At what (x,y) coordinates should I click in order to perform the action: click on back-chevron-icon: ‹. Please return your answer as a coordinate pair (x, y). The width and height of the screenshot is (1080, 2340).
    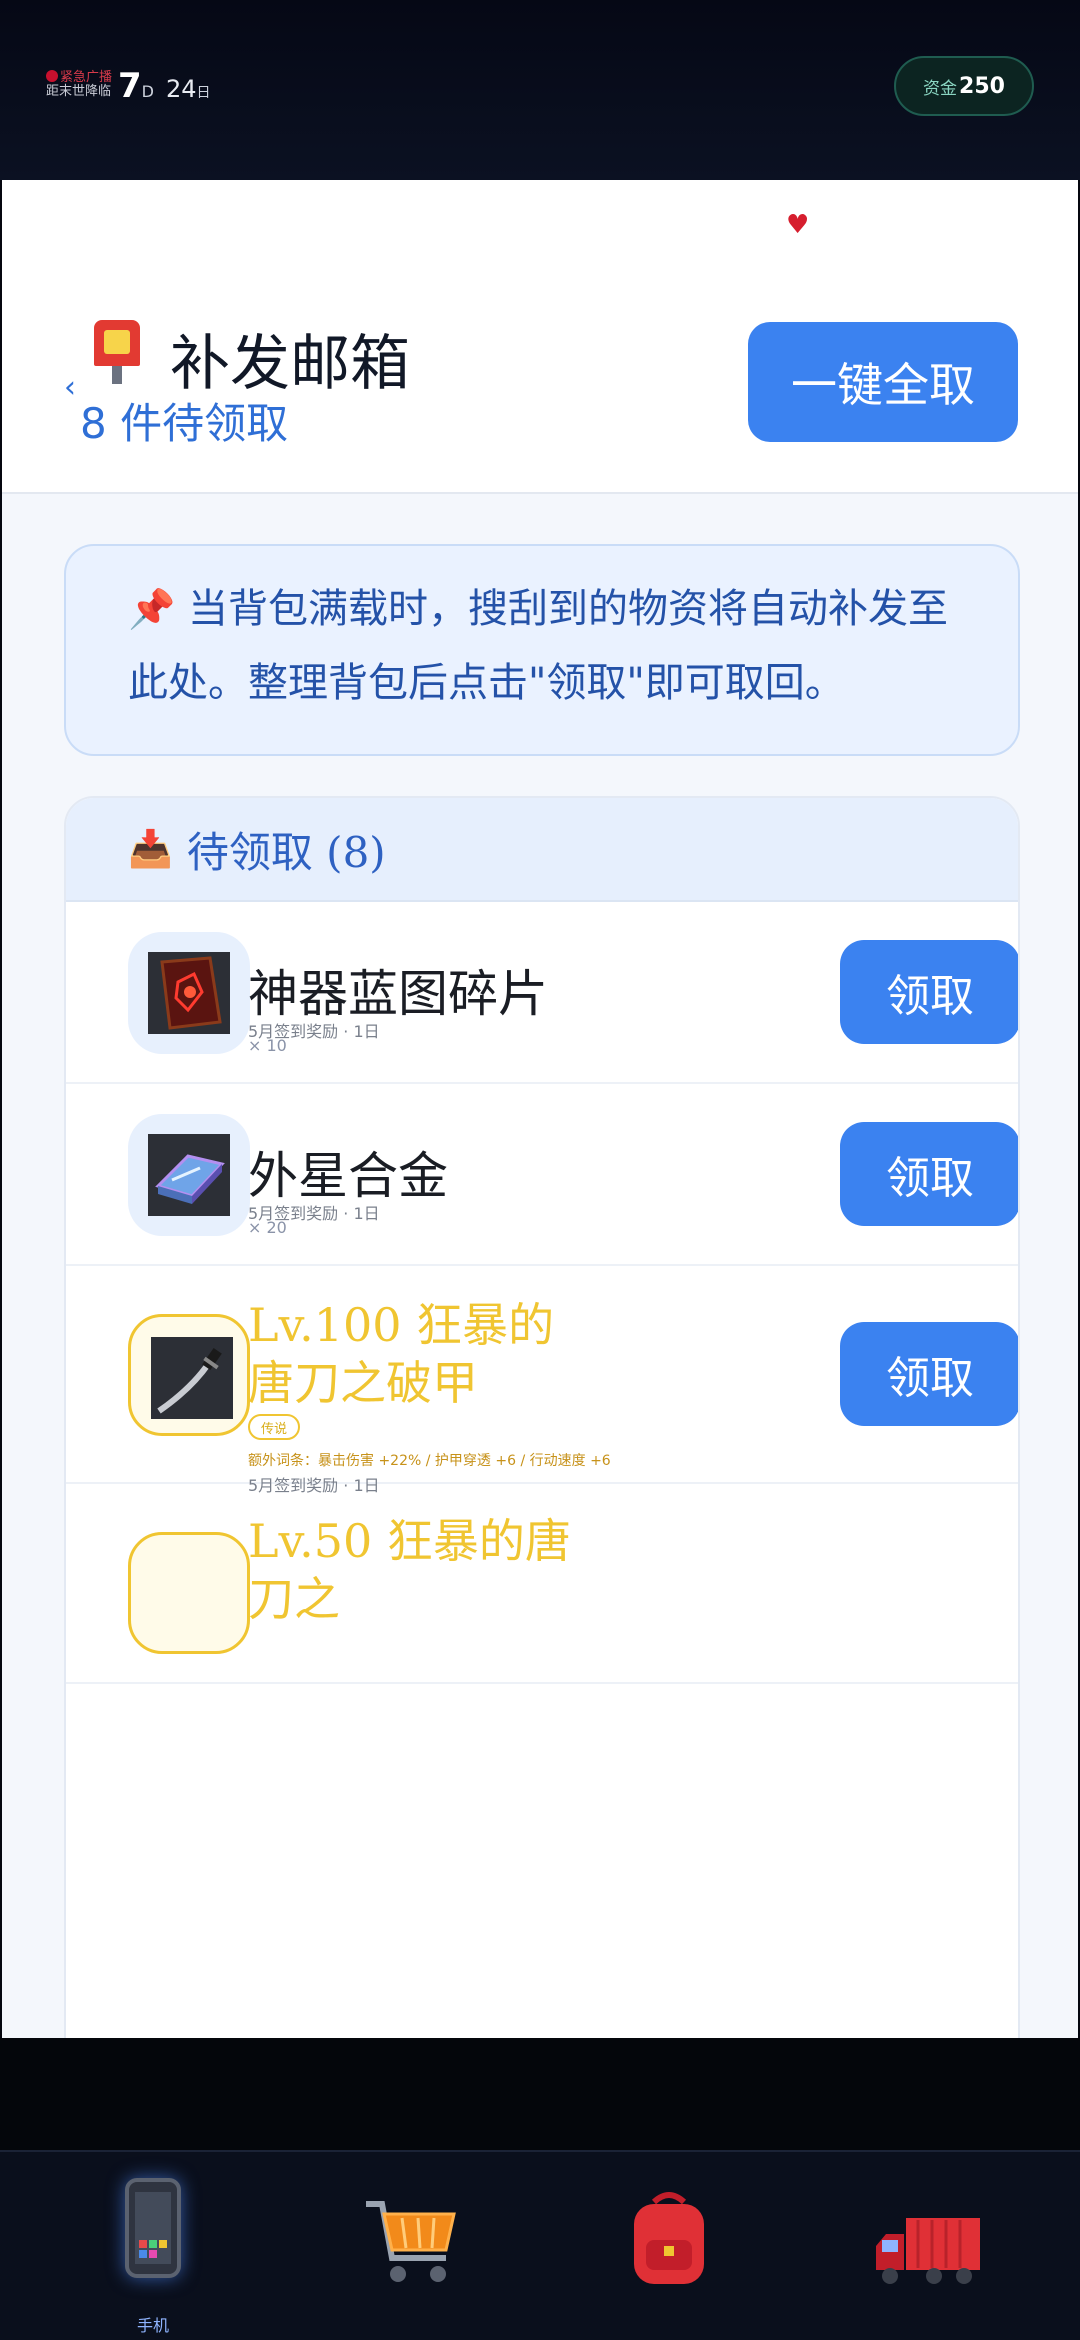
    Looking at the image, I should click on (70, 387).